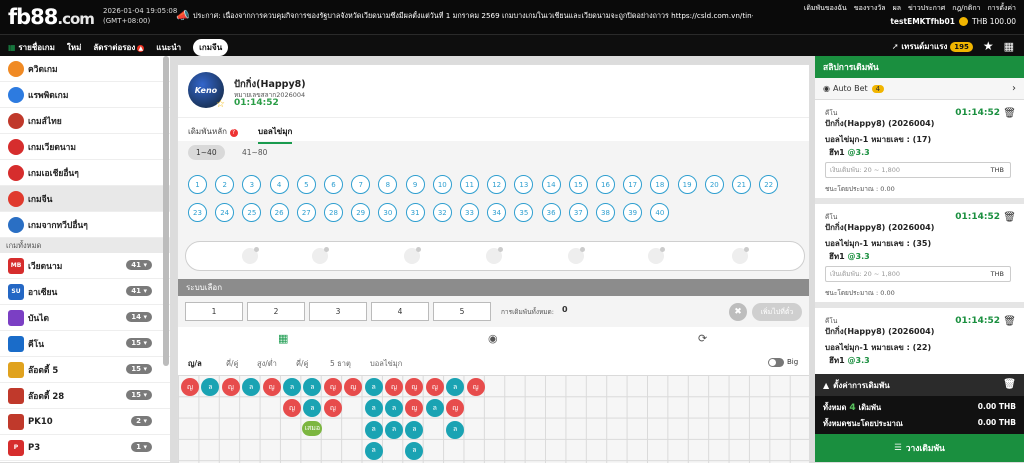 The height and width of the screenshot is (463, 1024). I want to click on help-icon: ?, so click(233, 133).